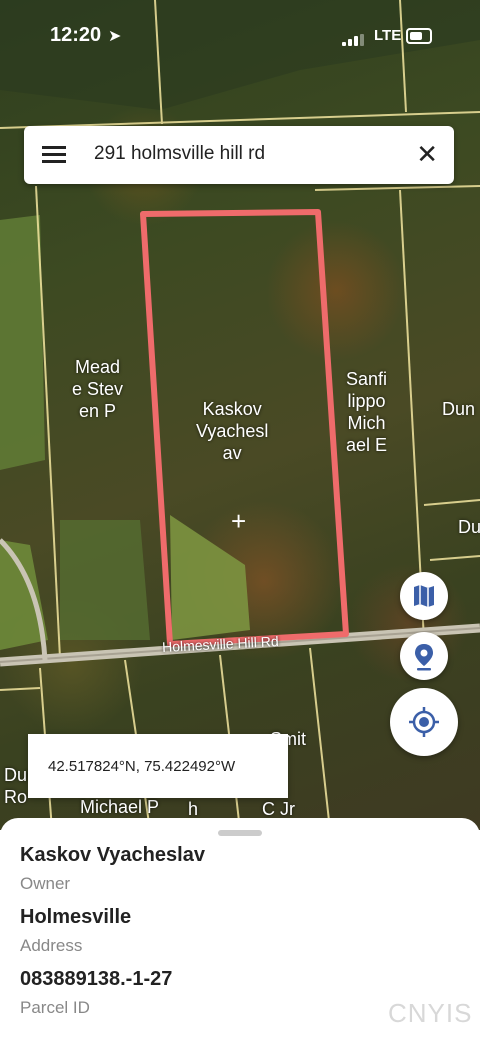  I want to click on location-pin-icon, so click(424, 657).